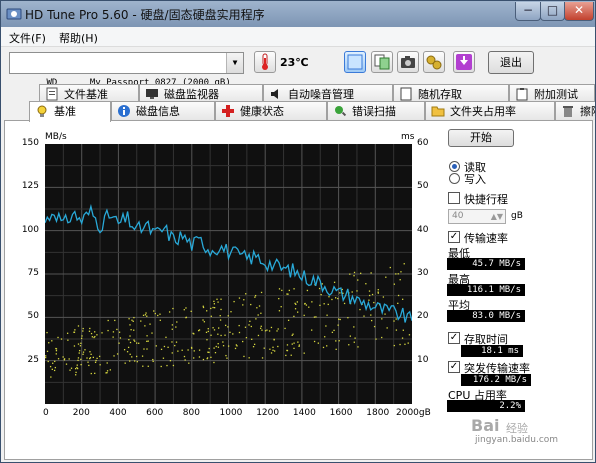 The height and width of the screenshot is (463, 596). Describe the element at coordinates (575, 110) in the screenshot. I see `tab-erase: 擦除` at that location.